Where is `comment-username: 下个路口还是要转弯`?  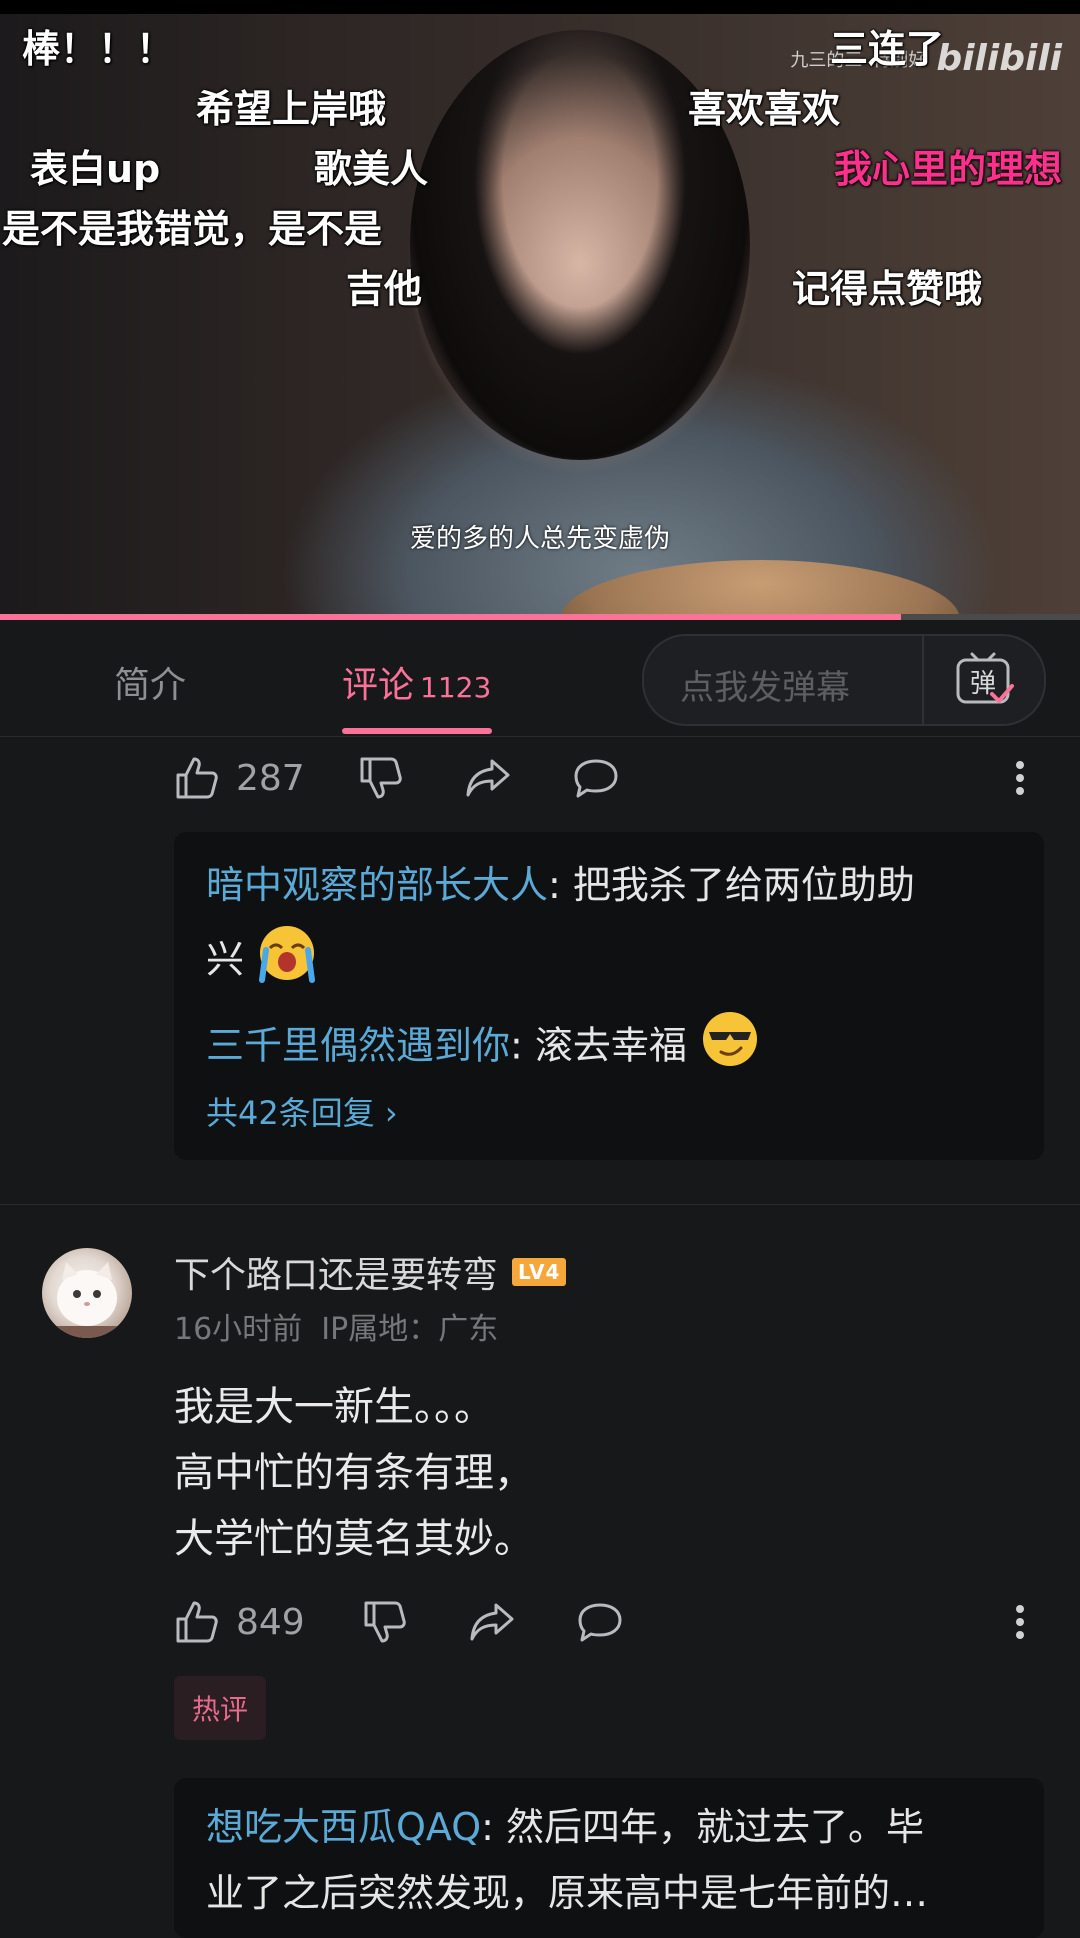
comment-username: 下个路口还是要转弯 is located at coordinates (336, 1275).